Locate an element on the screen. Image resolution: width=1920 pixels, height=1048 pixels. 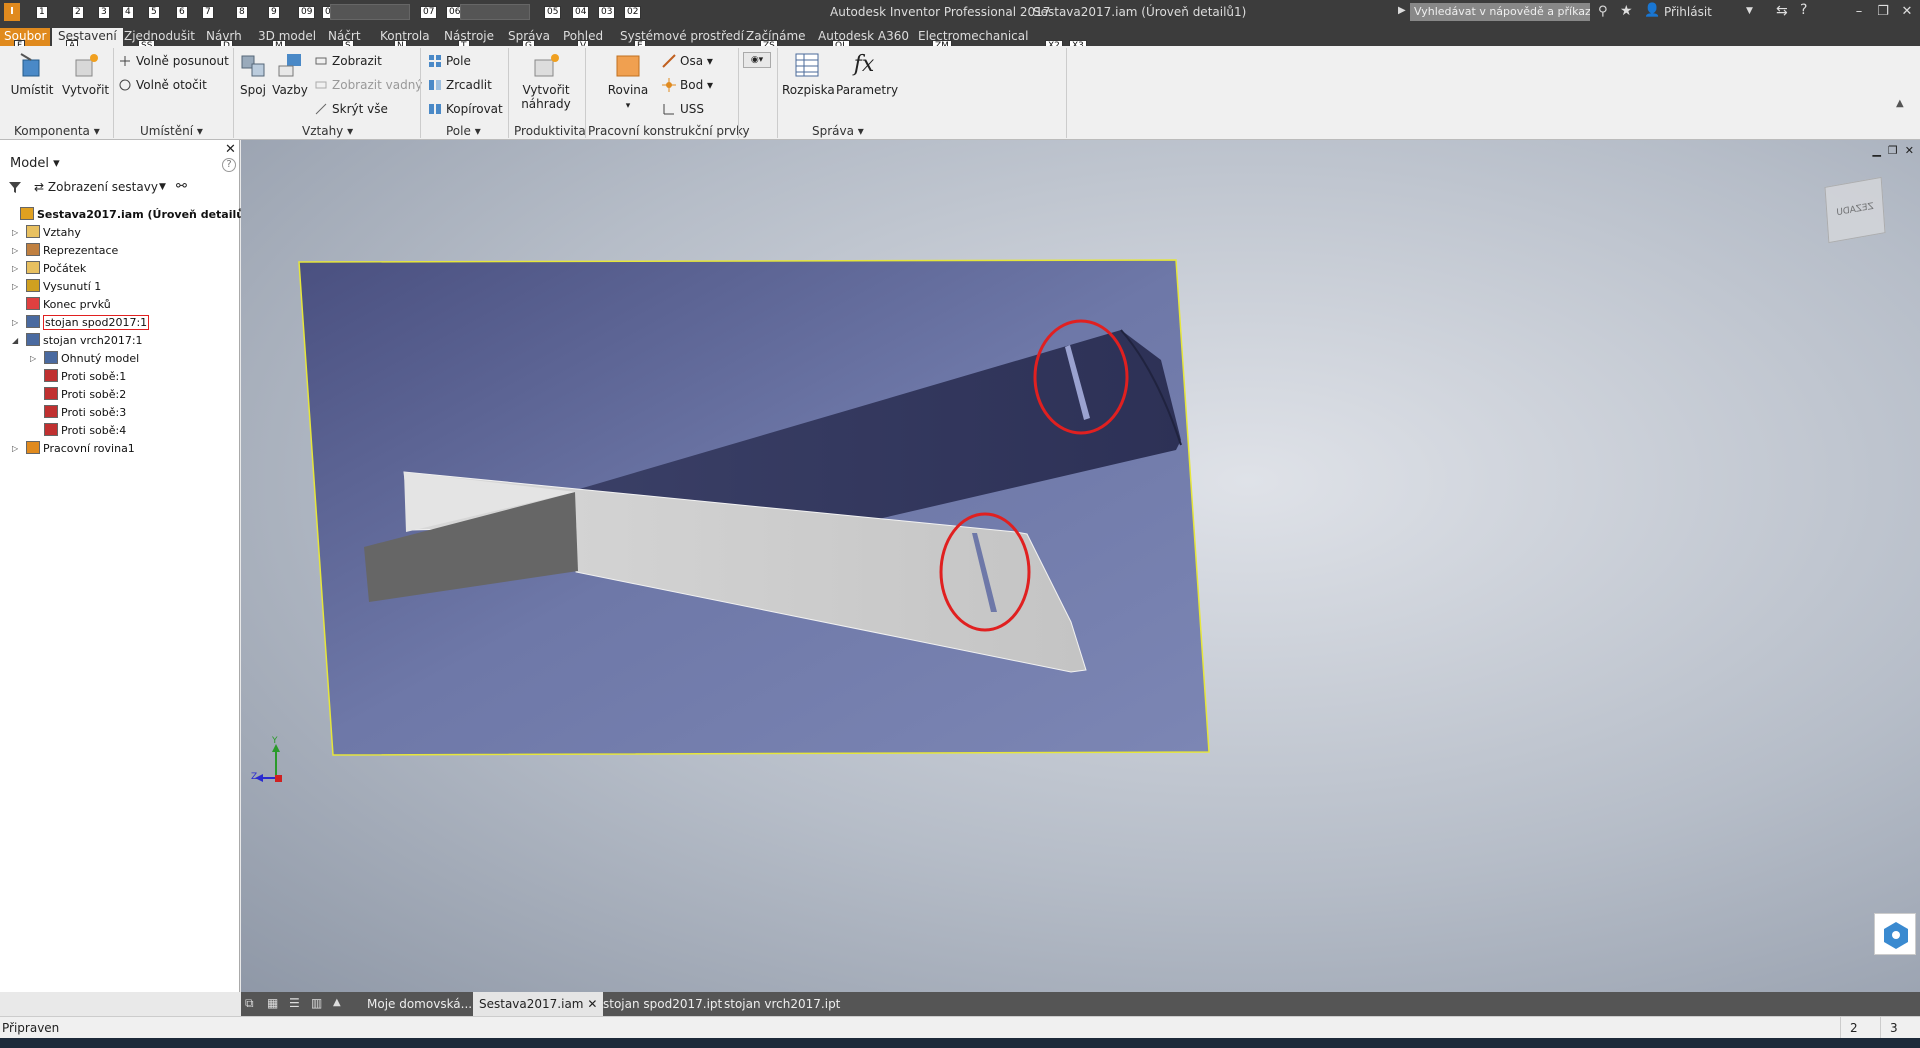
tree-node: ▷ Počátek is located at coordinates (49, 269).